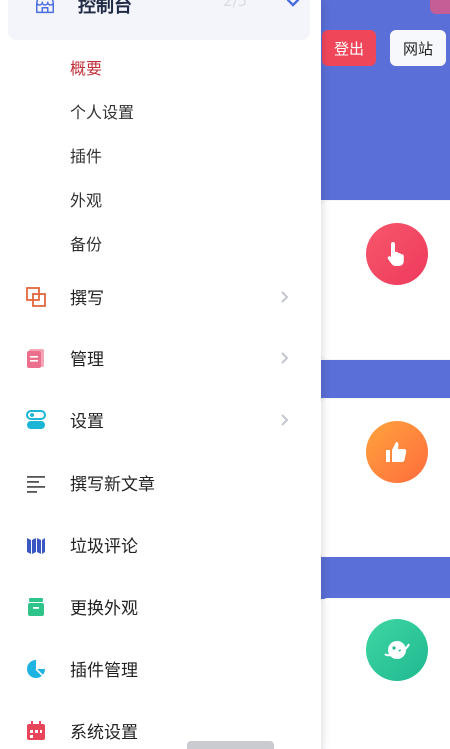 The width and height of the screenshot is (450, 749). I want to click on chevron-down-icon, so click(293, 3).